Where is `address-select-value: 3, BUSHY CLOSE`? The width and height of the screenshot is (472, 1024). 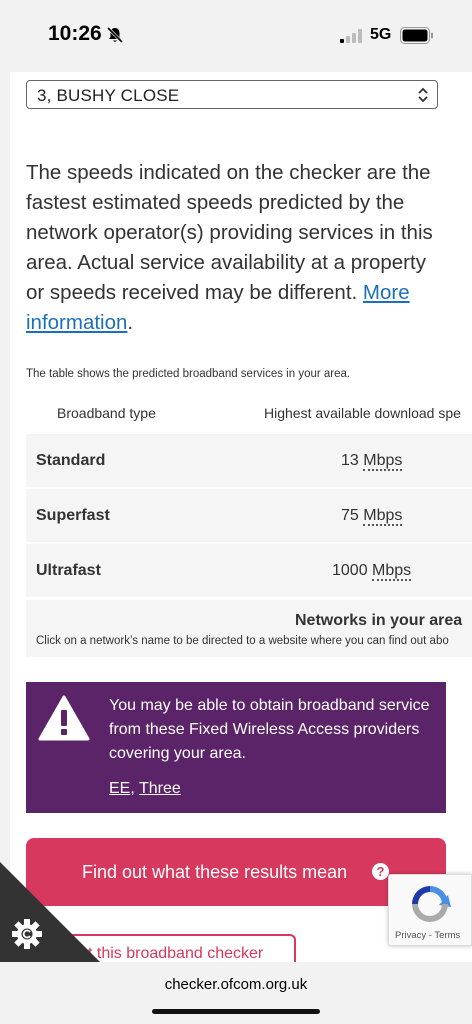 address-select-value: 3, BUSHY CLOSE is located at coordinates (108, 95).